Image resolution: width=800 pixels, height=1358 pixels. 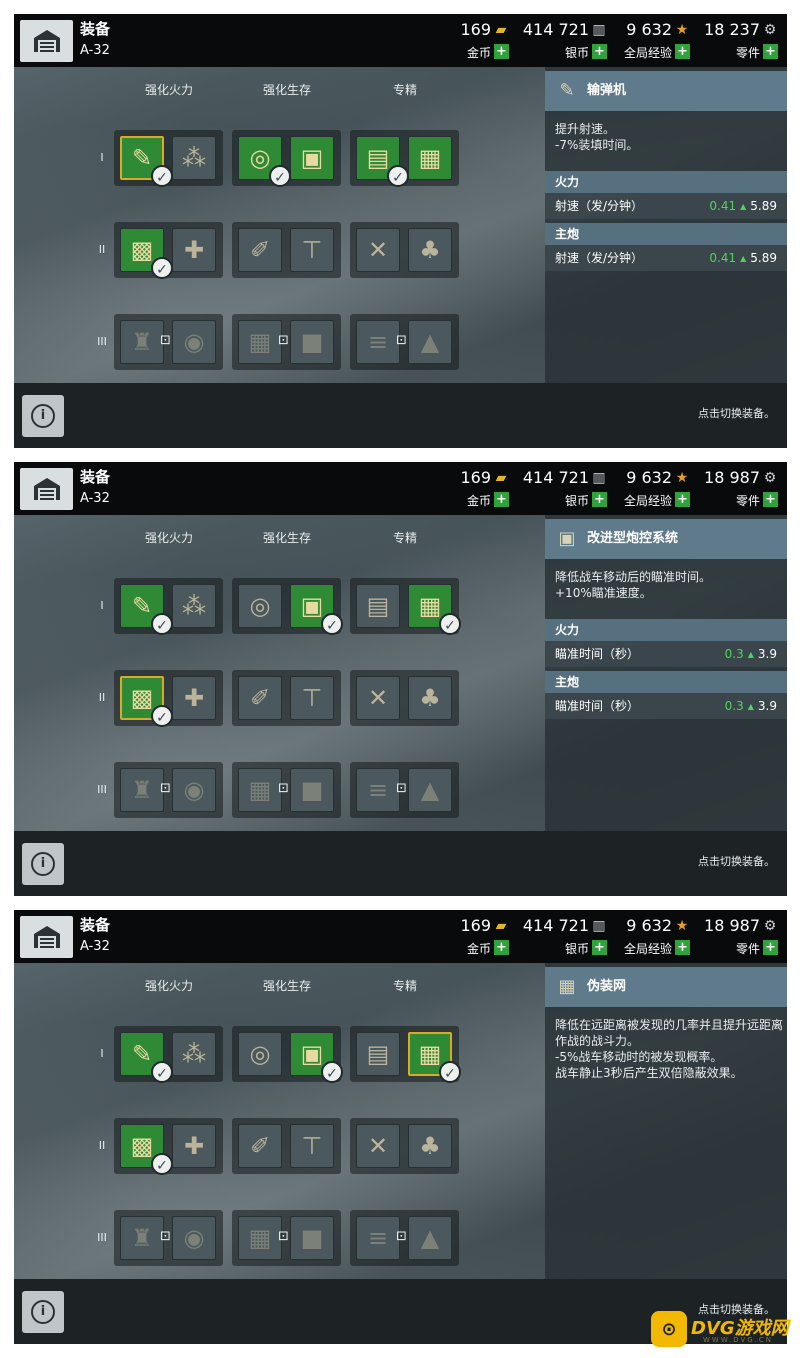 What do you see at coordinates (382, 161) in the screenshot?
I see `equipment-slot: ▤ ✓` at bounding box center [382, 161].